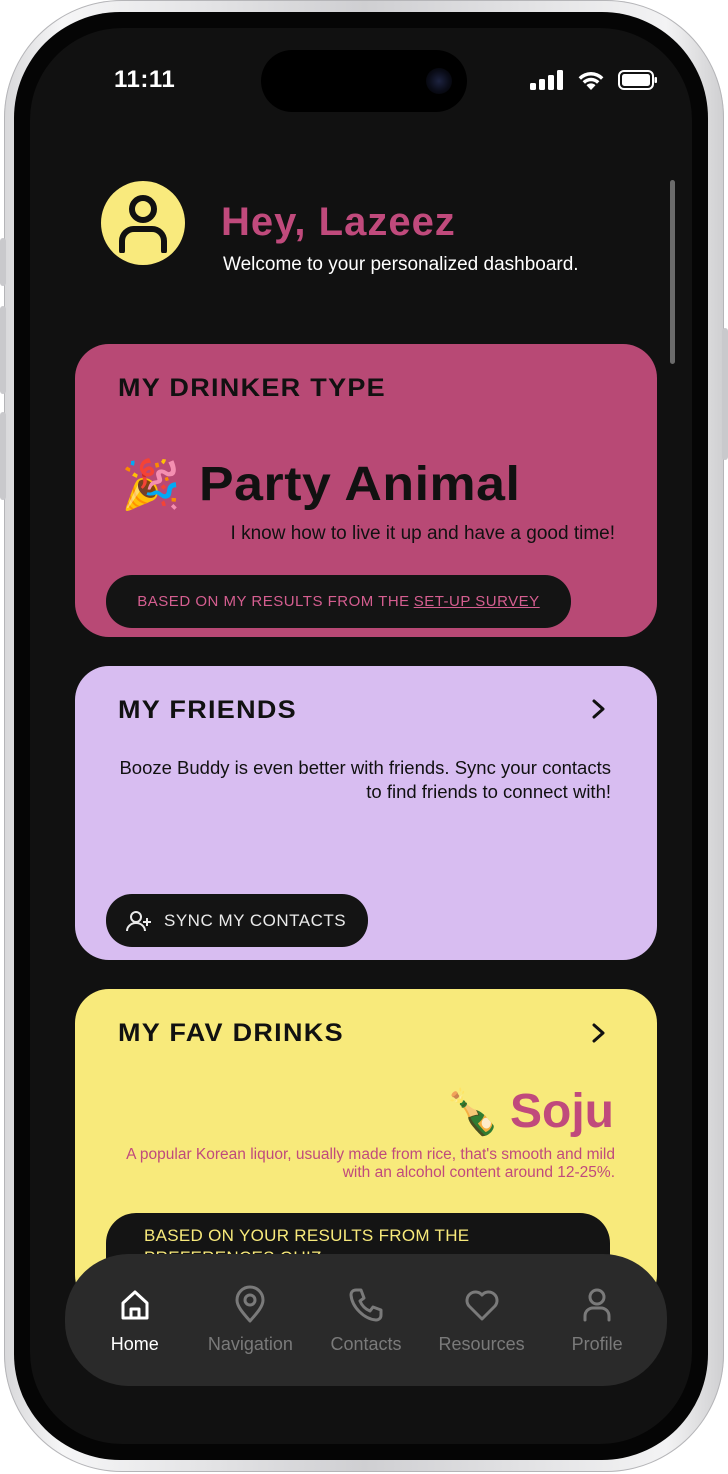  Describe the element at coordinates (366, 1344) in the screenshot. I see `tab-contacts-label: Contacts` at that location.